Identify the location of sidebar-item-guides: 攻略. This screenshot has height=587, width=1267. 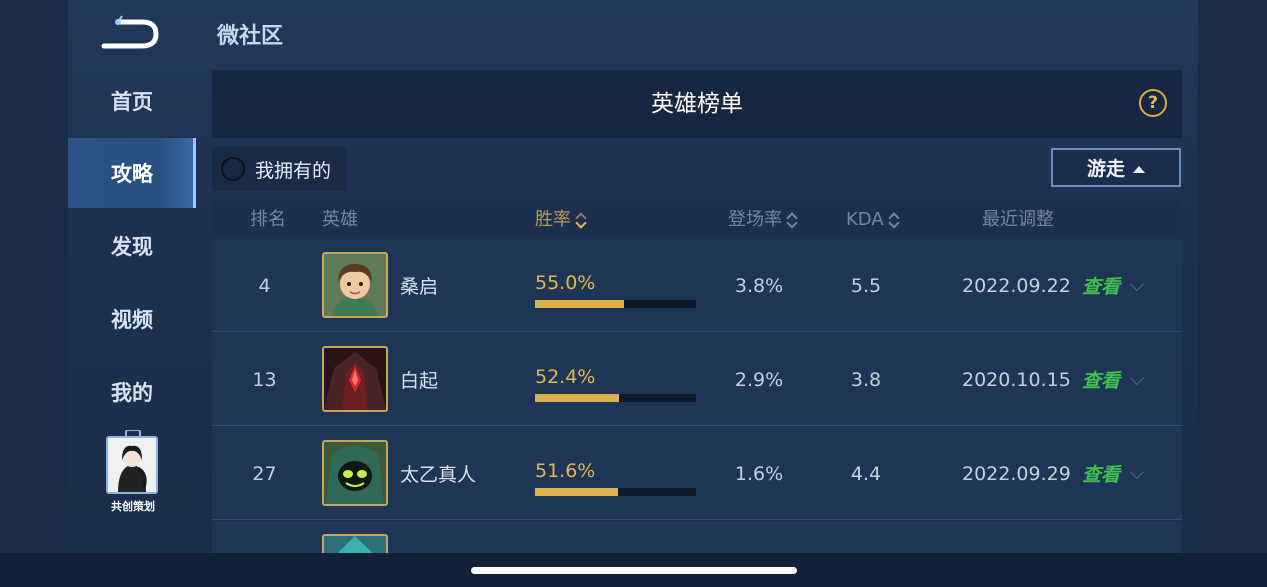
(132, 173).